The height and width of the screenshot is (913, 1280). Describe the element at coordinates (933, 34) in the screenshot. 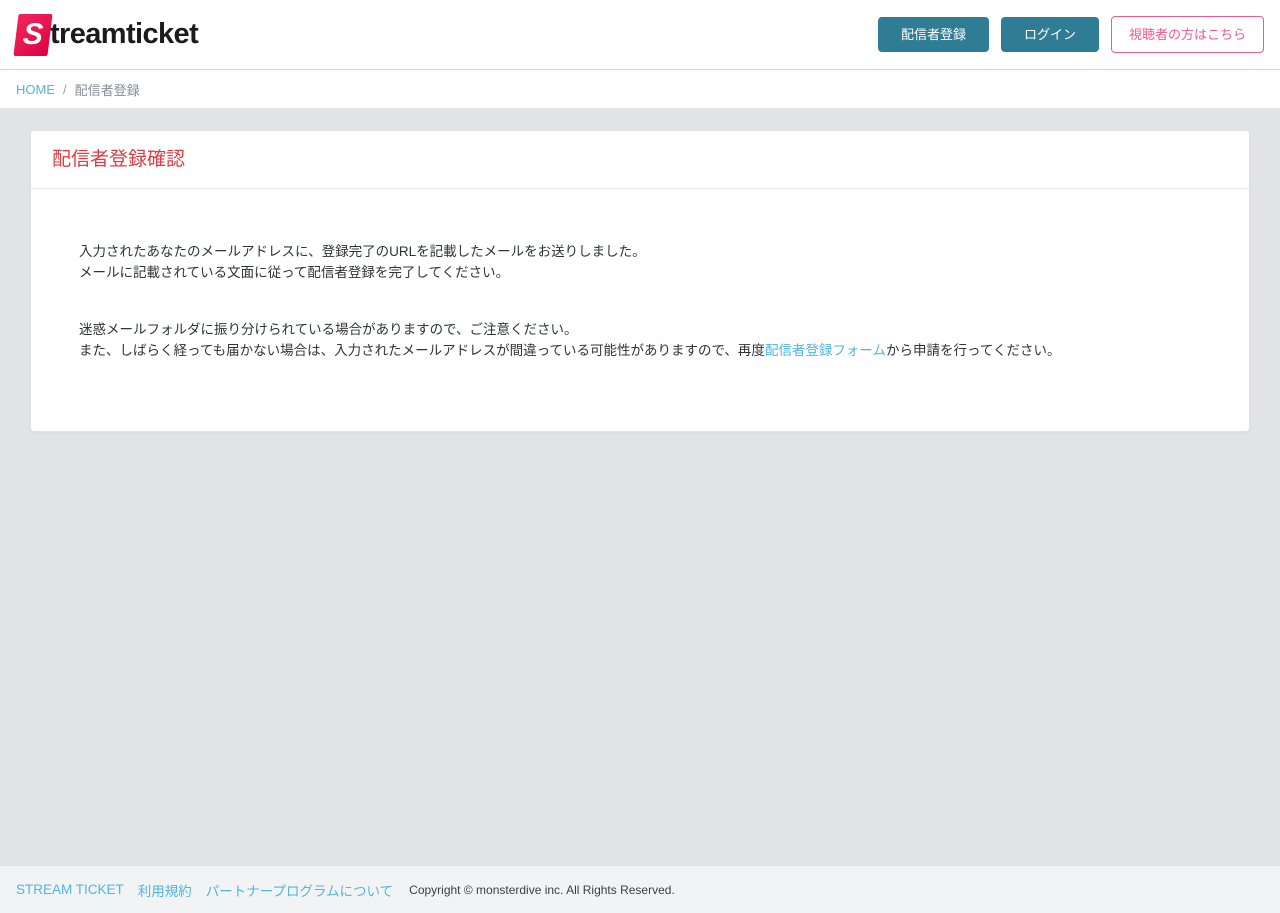

I see `register-broadcaster-button: 配信者登録` at that location.